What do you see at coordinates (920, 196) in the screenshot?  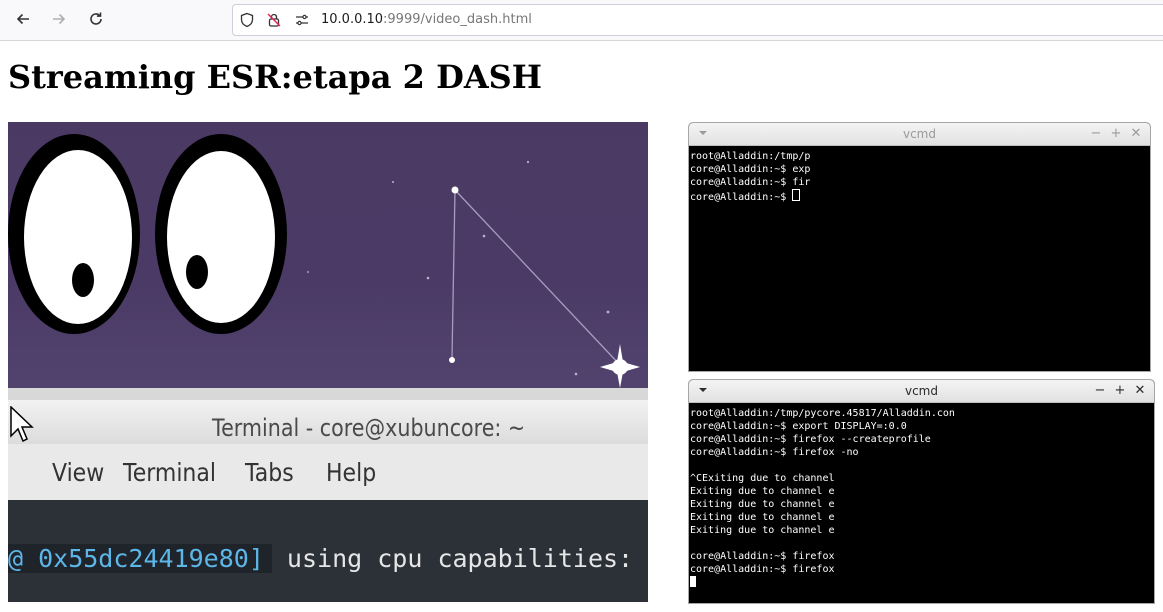 I see `terminal-prompt-line: core@Alladdin:~$` at bounding box center [920, 196].